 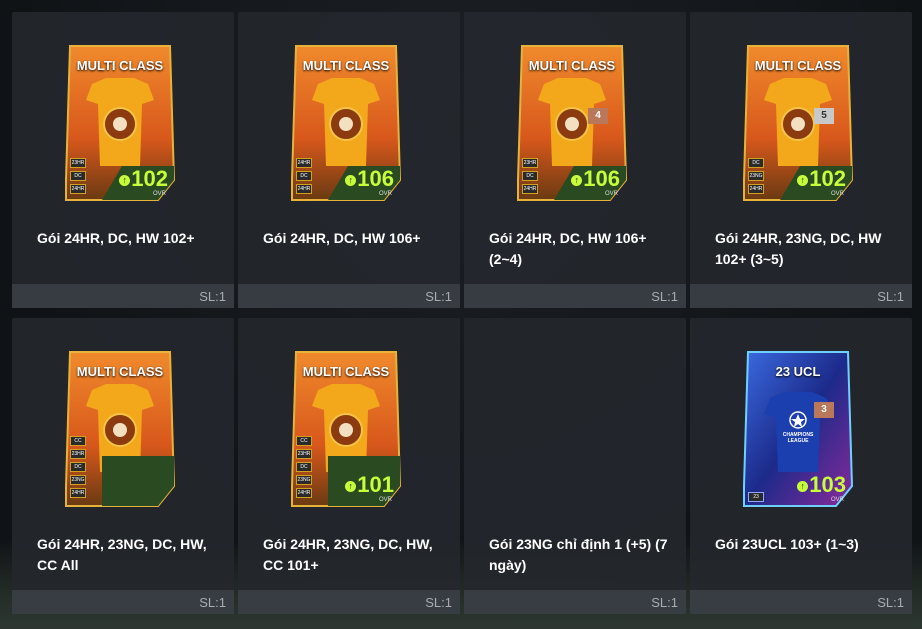 What do you see at coordinates (375, 484) in the screenshot?
I see `ovr-value: 101` at bounding box center [375, 484].